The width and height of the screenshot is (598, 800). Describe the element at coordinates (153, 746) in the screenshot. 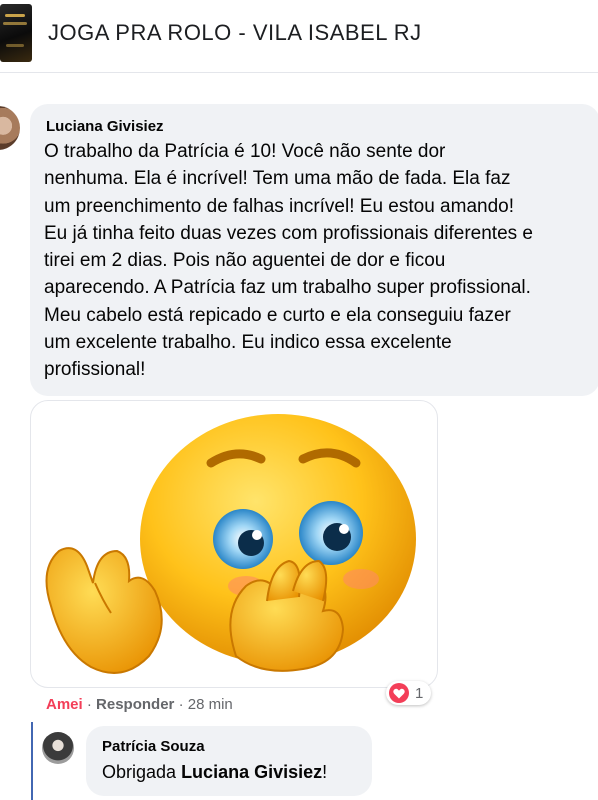

I see `reply-author: Patrícia Souza` at that location.